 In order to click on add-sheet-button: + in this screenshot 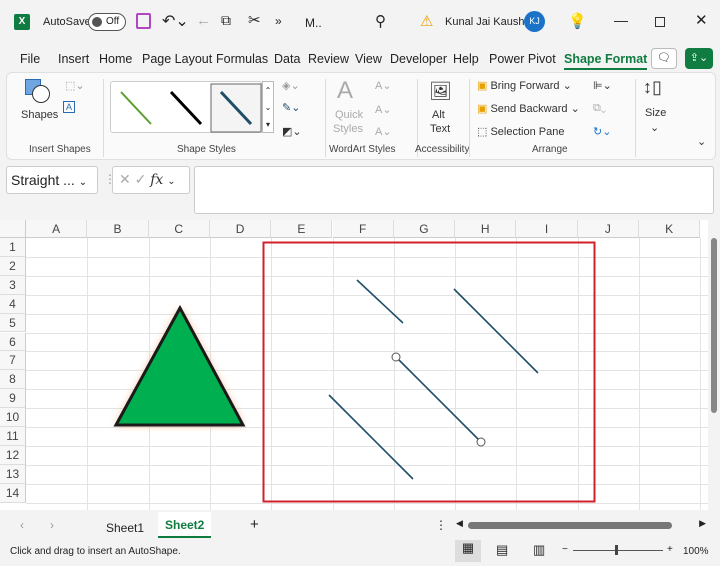, I will do `click(254, 524)`.